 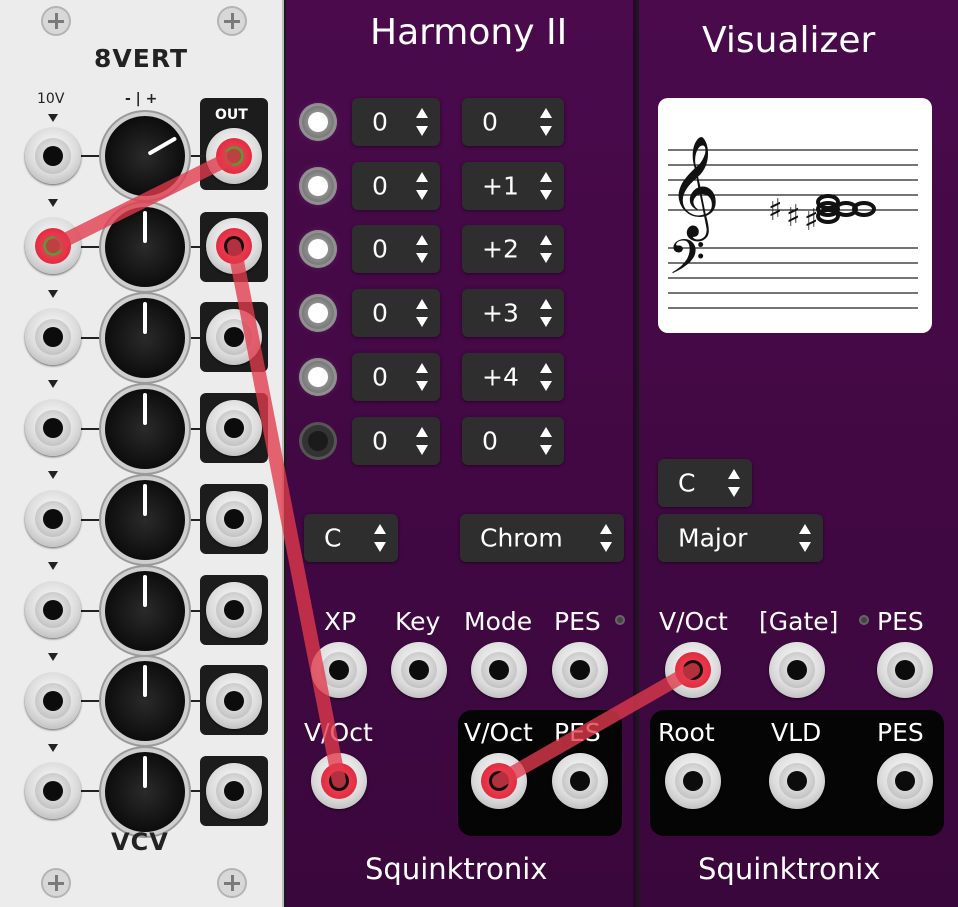 What do you see at coordinates (419, 670) in the screenshot?
I see `key-input-jack` at bounding box center [419, 670].